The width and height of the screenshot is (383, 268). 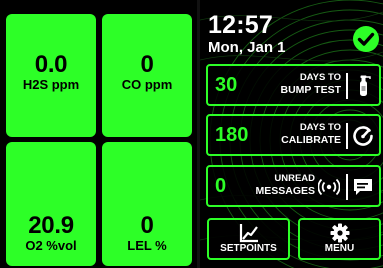 What do you see at coordinates (248, 233) in the screenshot?
I see `chart-line-icon` at bounding box center [248, 233].